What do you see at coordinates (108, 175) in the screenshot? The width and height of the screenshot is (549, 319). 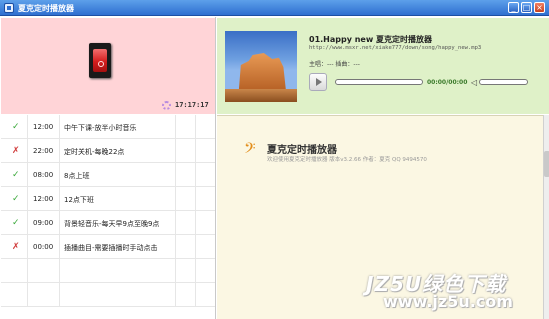 I see `task-row: ✓ 08:00 8点上班` at bounding box center [108, 175].